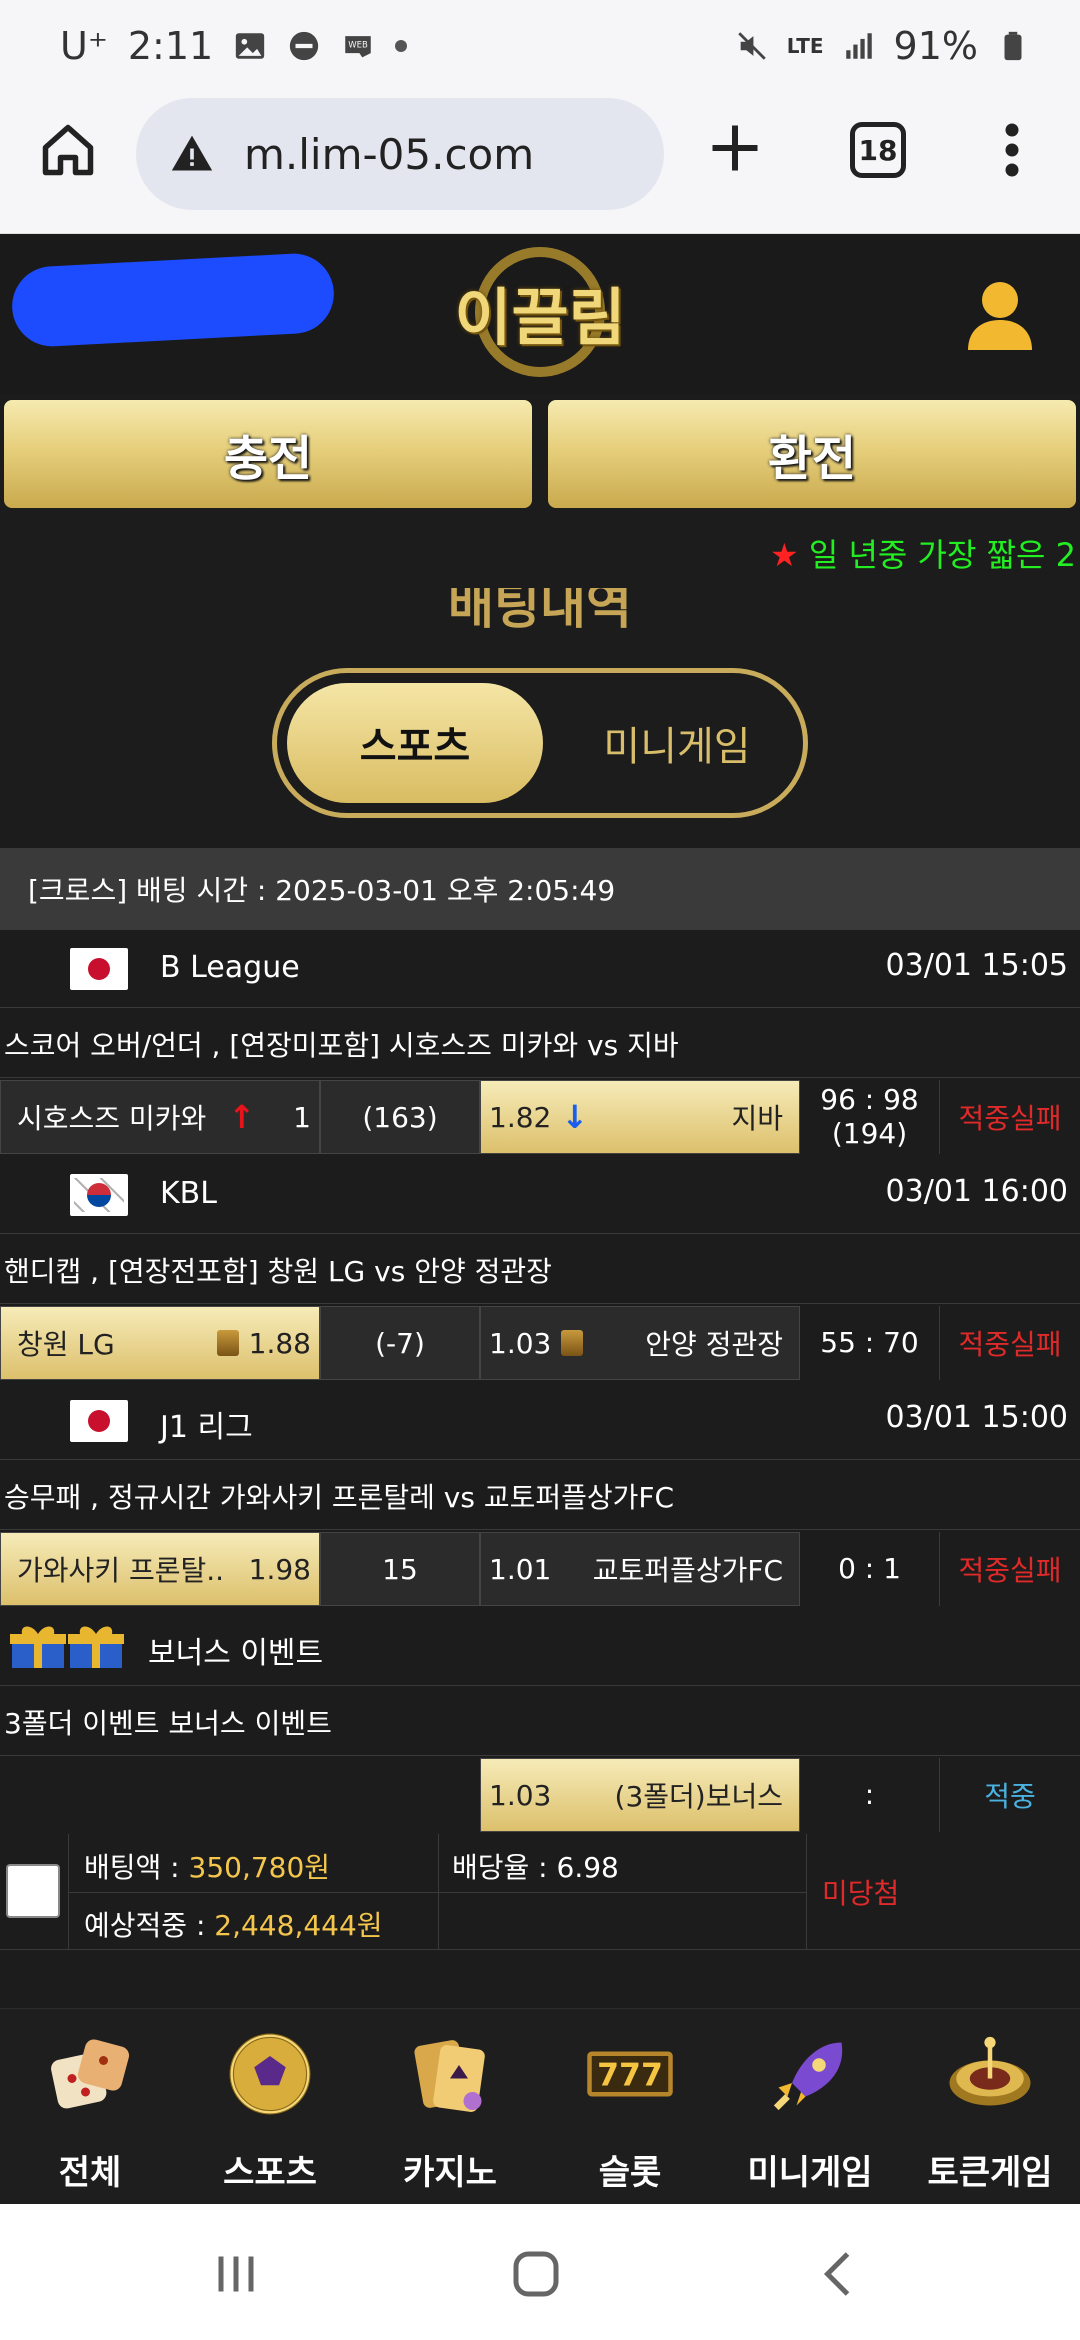  Describe the element at coordinates (784, 555) in the screenshot. I see `star-icon: ★` at that location.